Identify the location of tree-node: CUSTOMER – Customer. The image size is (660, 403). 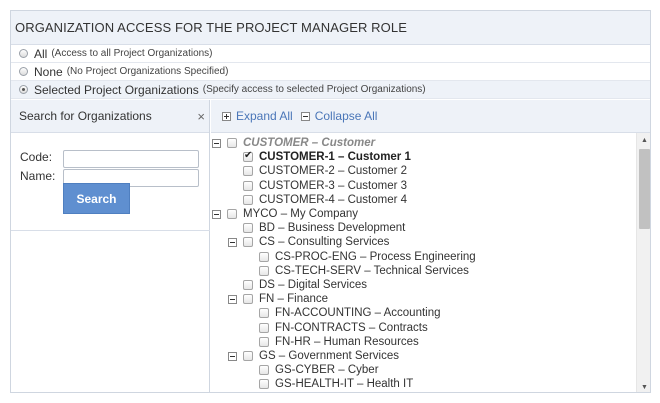
(293, 143).